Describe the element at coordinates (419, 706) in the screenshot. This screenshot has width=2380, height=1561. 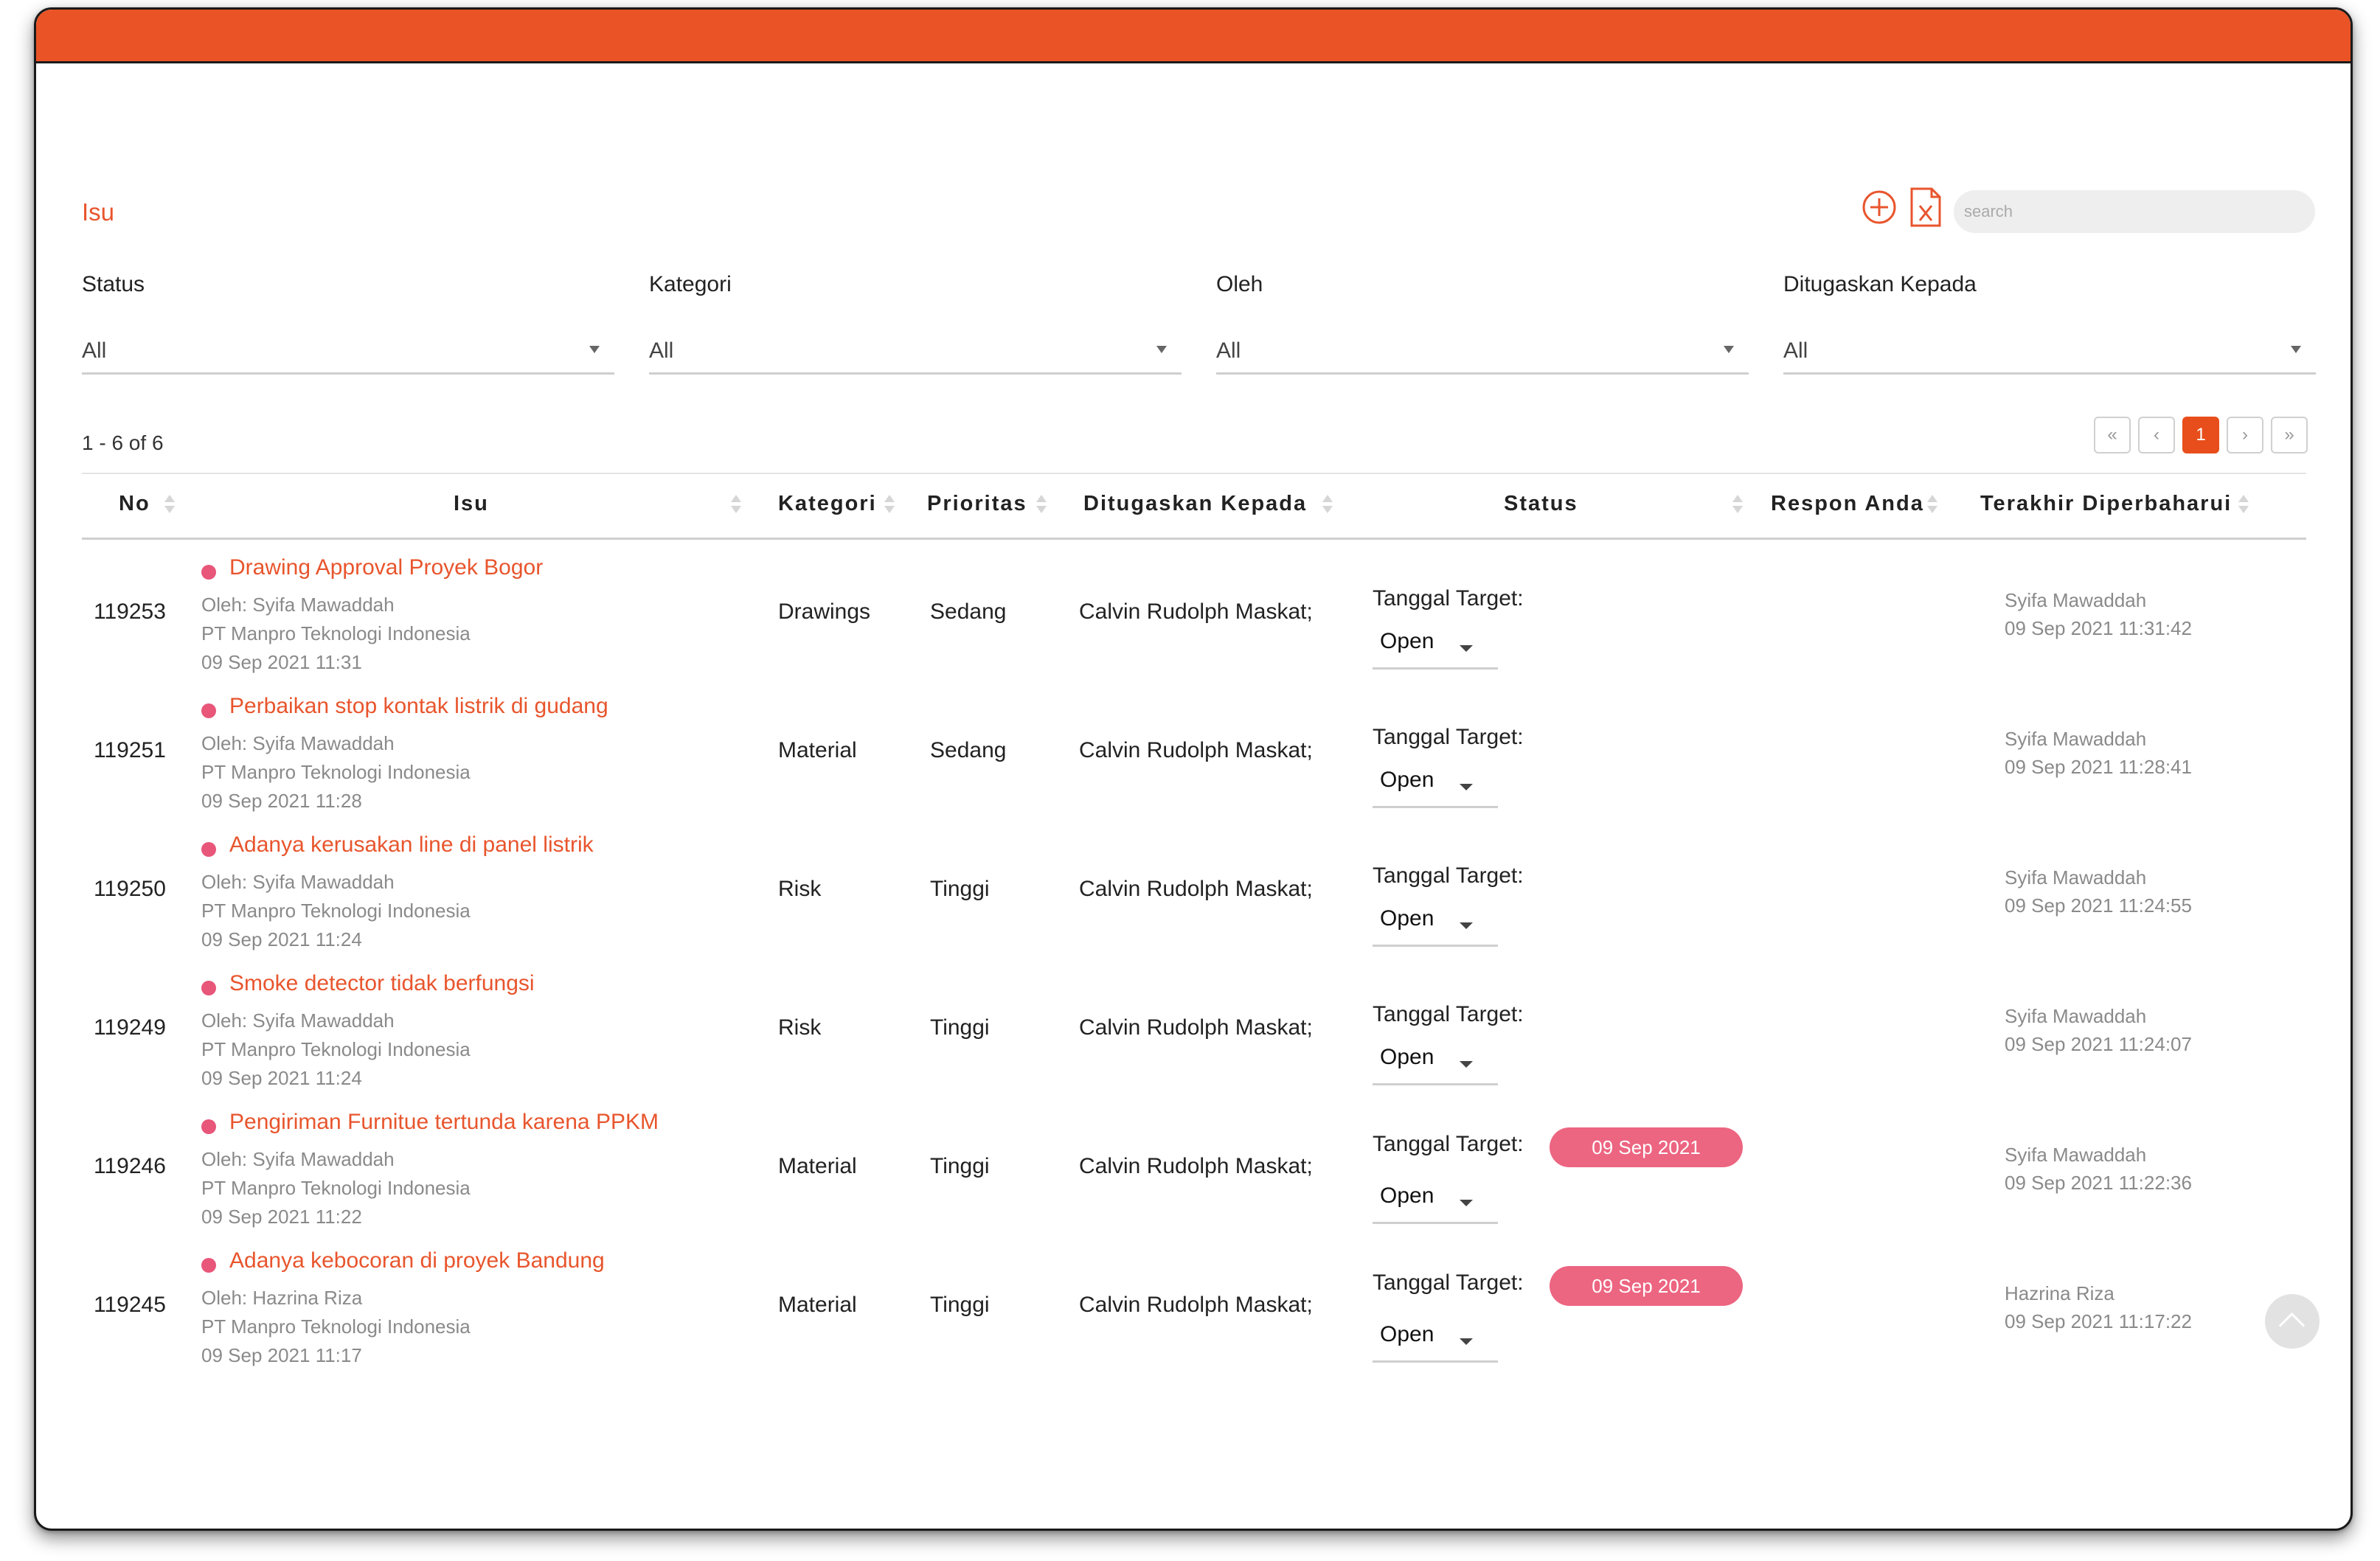
I see `issue-title-link: Perbaikan stop kontak listrik di gudang` at that location.